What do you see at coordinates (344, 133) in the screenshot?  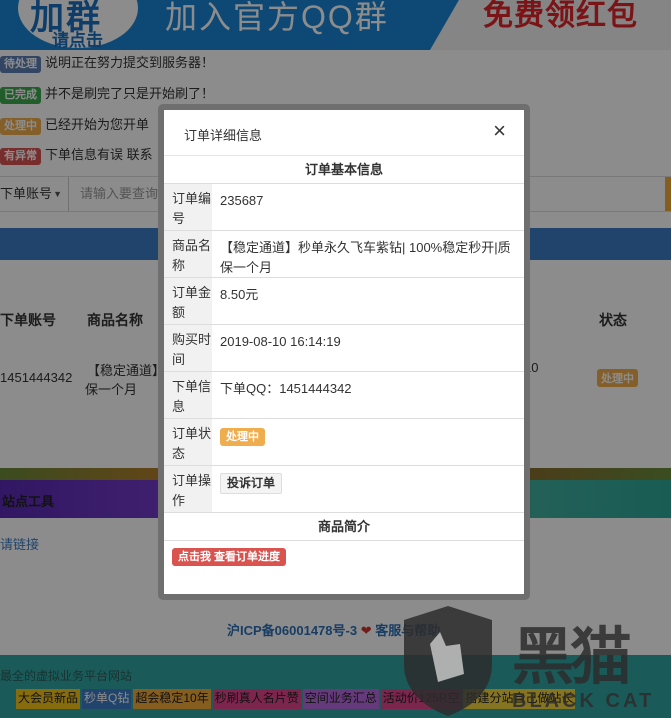 I see `modal-header: 订单详细信息 ×` at bounding box center [344, 133].